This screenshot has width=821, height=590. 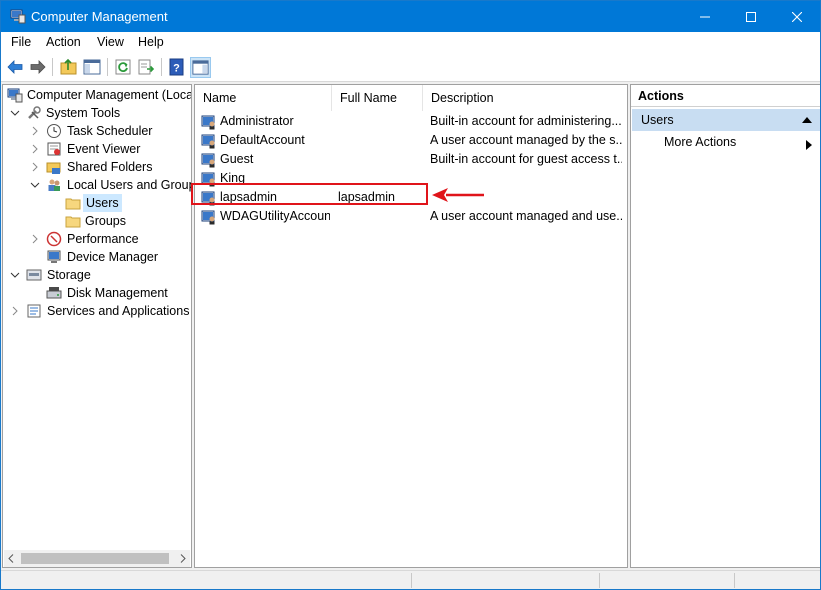 I want to click on collapse-up-icon, so click(x=807, y=120).